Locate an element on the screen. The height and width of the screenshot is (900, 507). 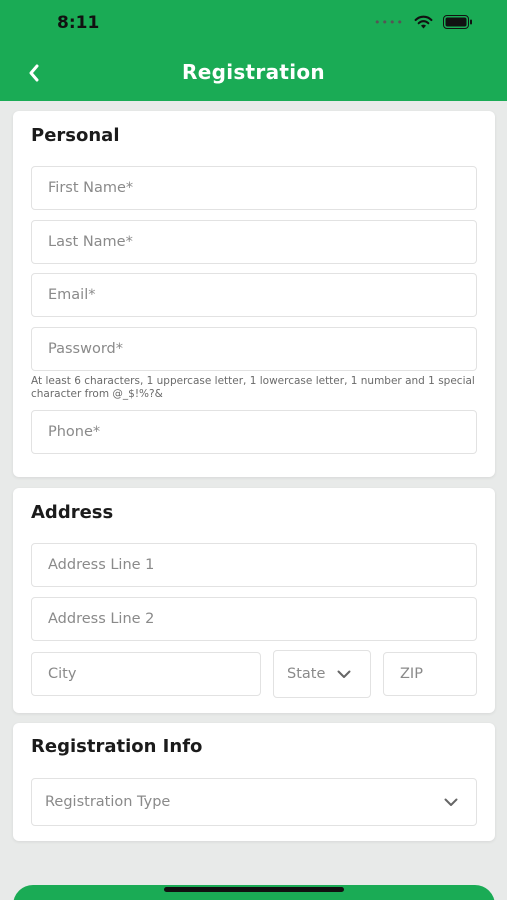
password-placeholder: Password* is located at coordinates (85, 349).